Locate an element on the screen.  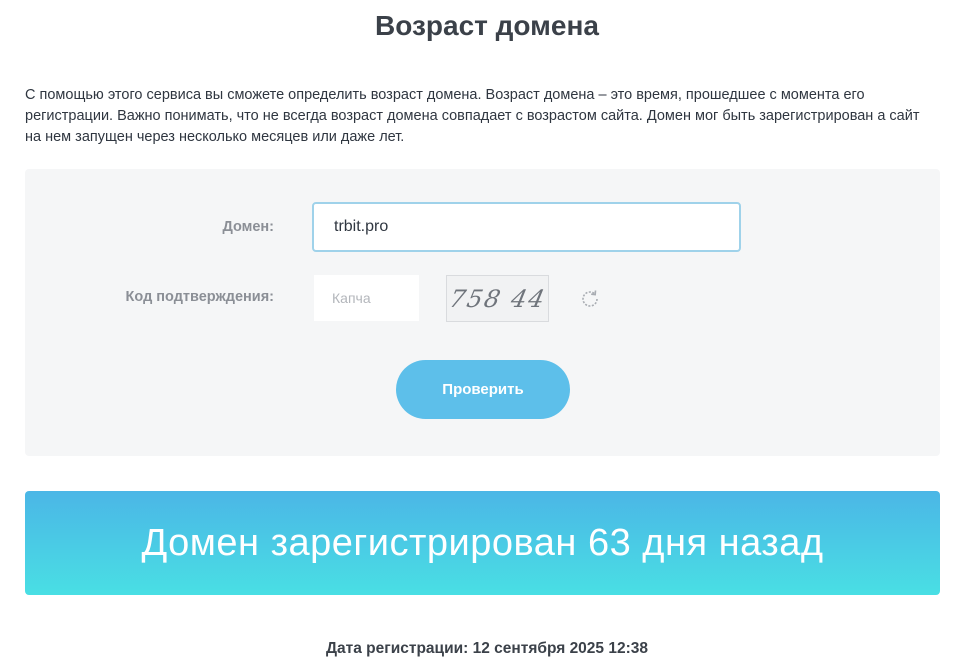
captcha-image: 758 44 is located at coordinates (497, 298).